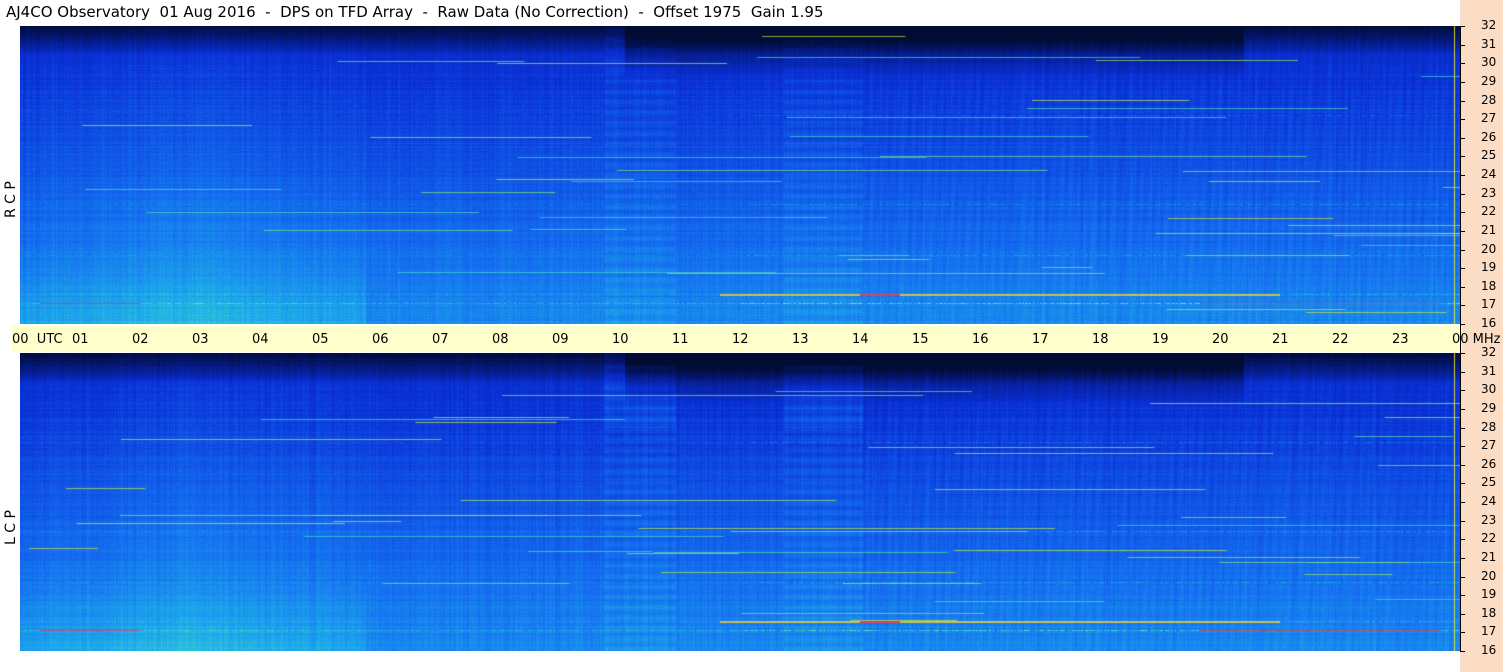 The height and width of the screenshot is (672, 1503). Describe the element at coordinates (1462, 651) in the screenshot. I see `mhz-tick-mark` at that location.